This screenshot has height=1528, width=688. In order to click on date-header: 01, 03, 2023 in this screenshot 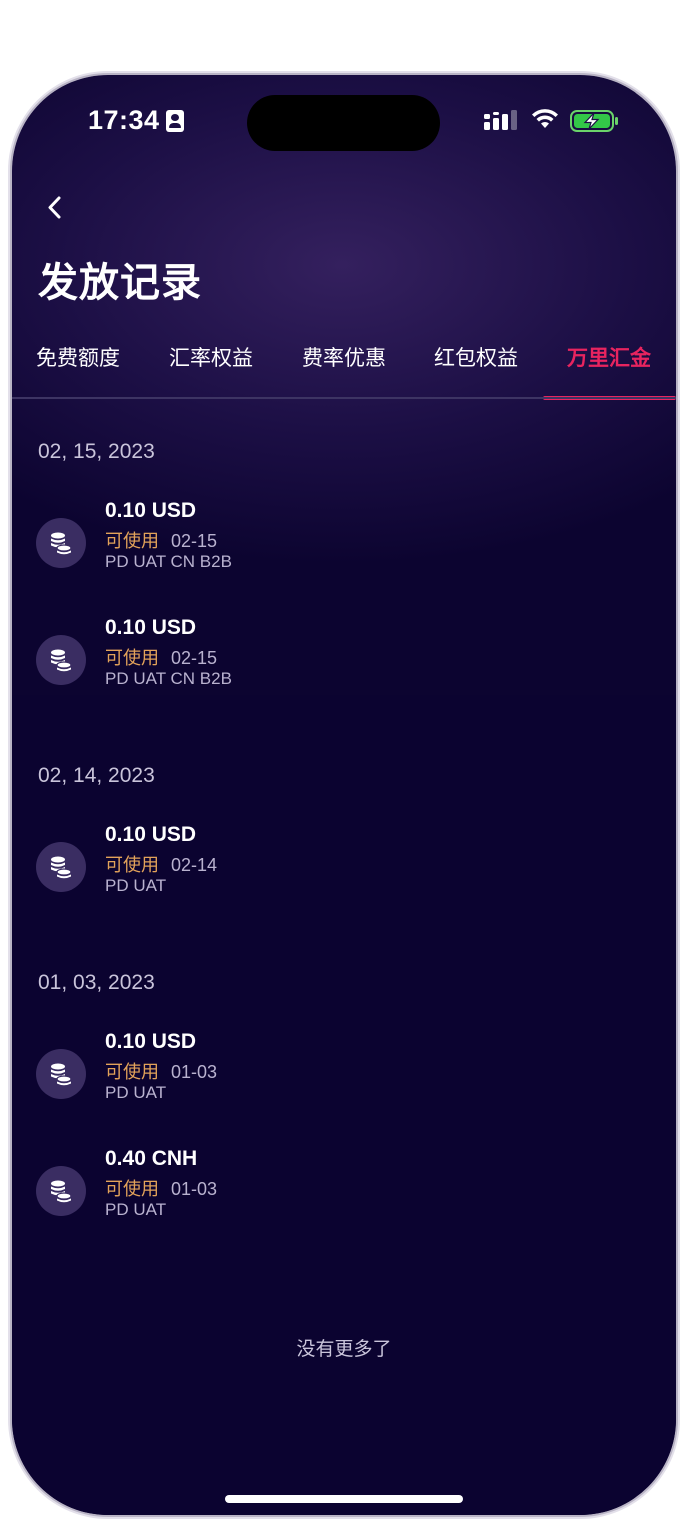, I will do `click(96, 982)`.